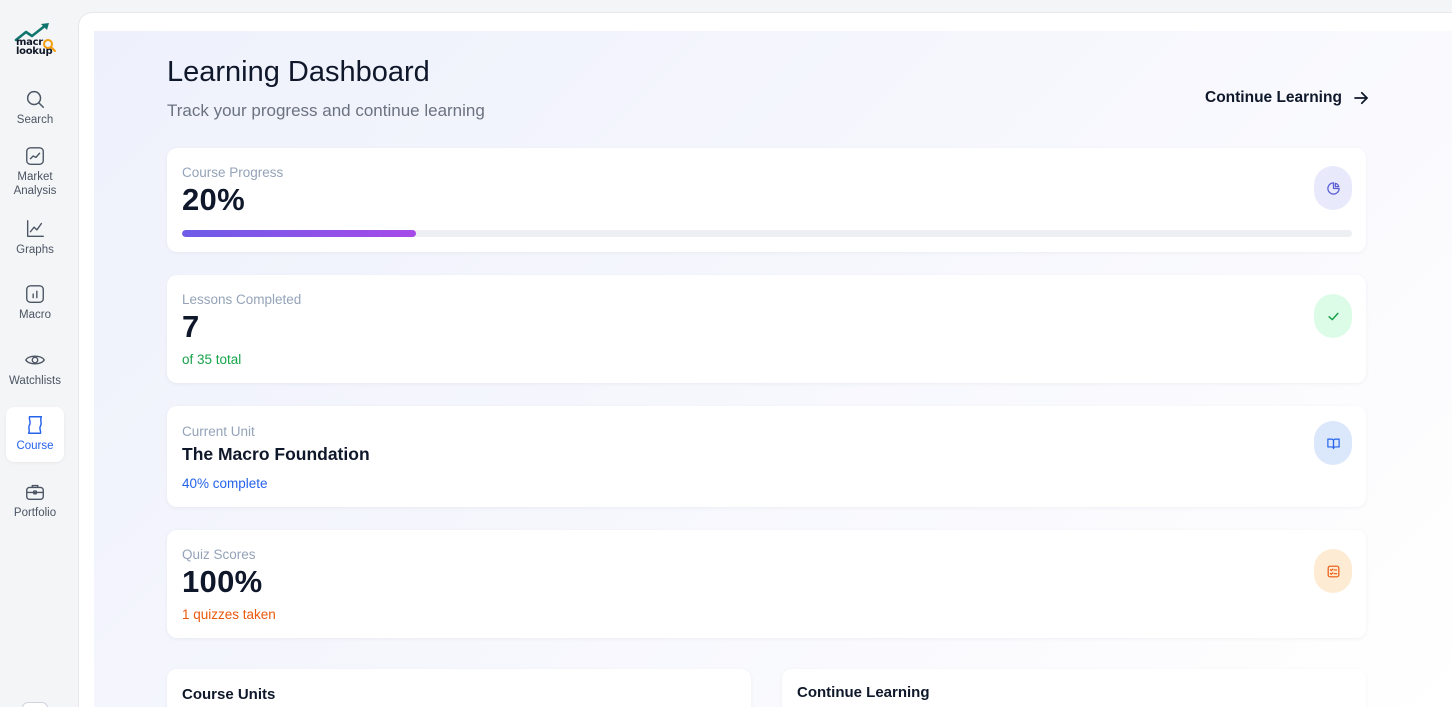 The image size is (1452, 707). What do you see at coordinates (35, 513) in the screenshot?
I see `sidebar-item-label: Portfolio` at bounding box center [35, 513].